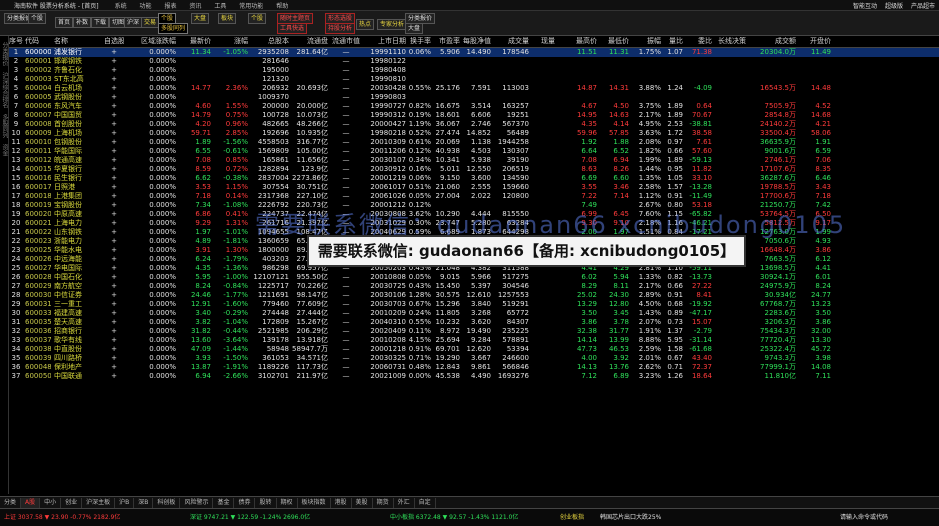 This screenshot has height=526, width=939. Describe the element at coordinates (64, 22) in the screenshot. I see `home-button: 首页` at that location.